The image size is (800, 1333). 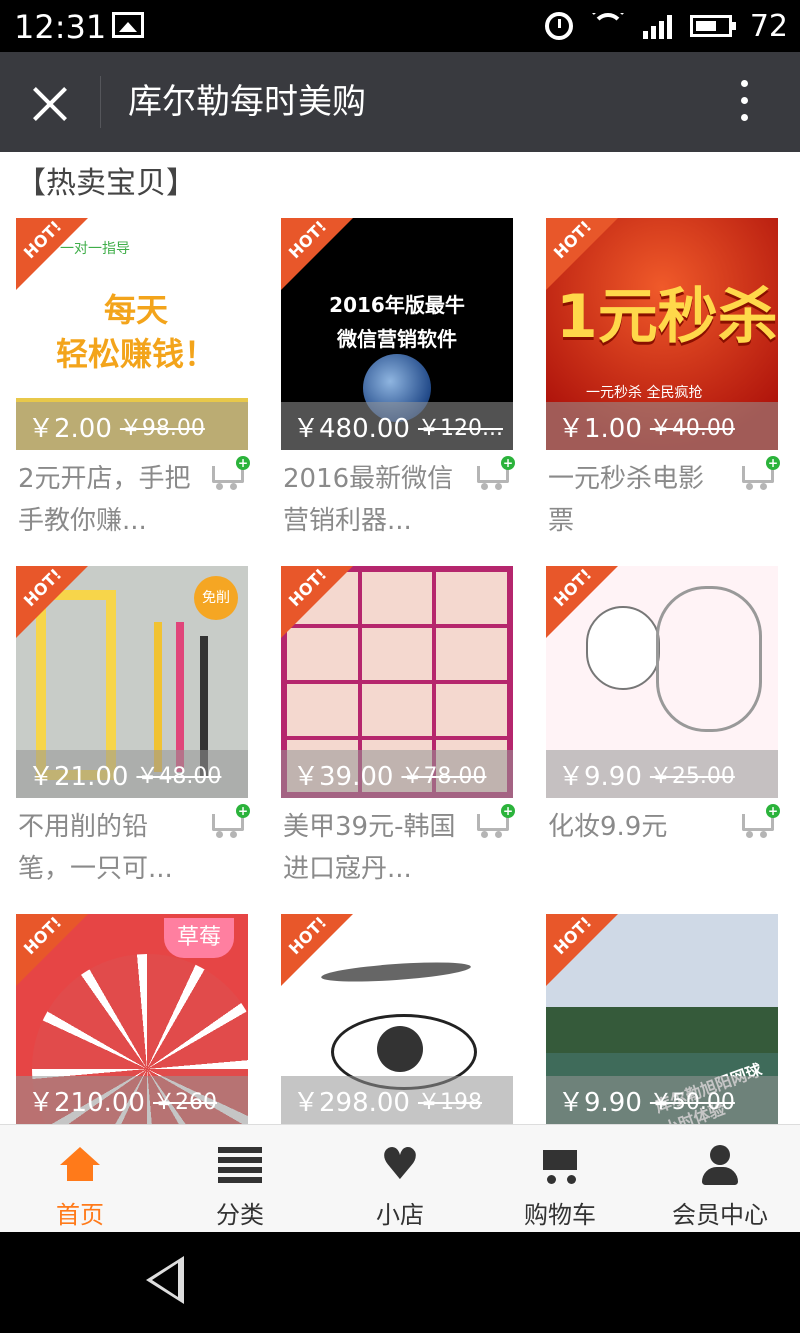 What do you see at coordinates (179, 776) in the screenshot?
I see `original-price: ￥48.00` at bounding box center [179, 776].